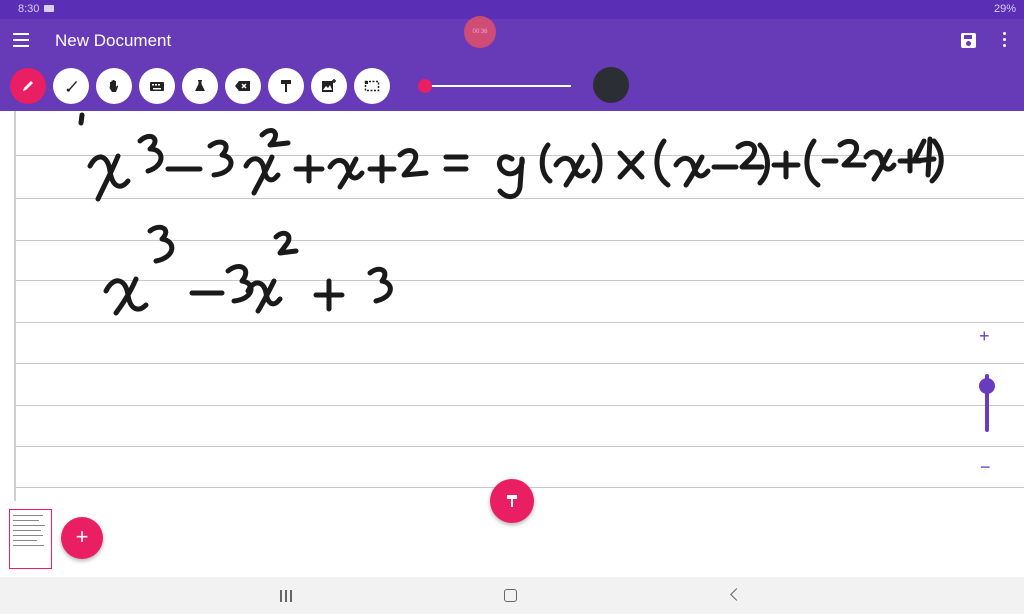  I want to click on eraser-tool-button, so click(243, 86).